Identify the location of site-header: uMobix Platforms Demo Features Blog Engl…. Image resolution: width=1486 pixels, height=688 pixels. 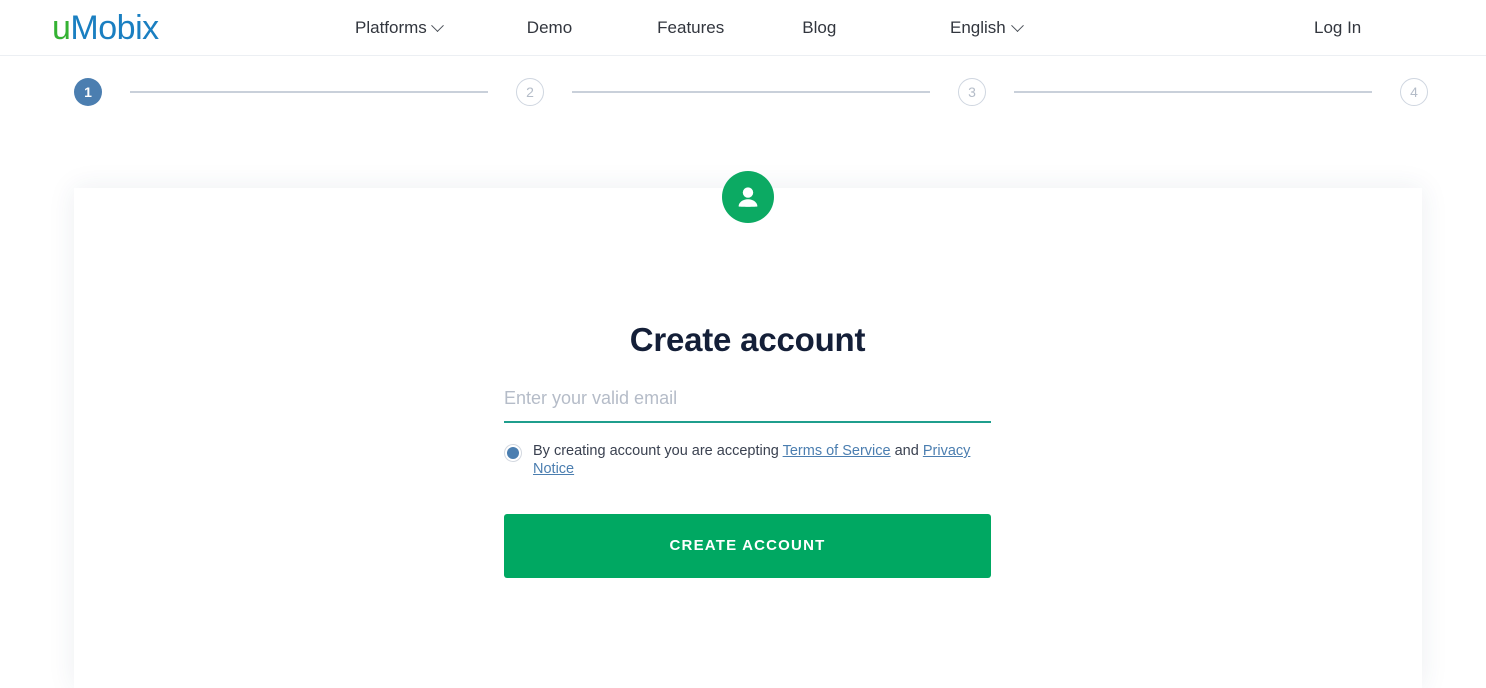
(743, 28).